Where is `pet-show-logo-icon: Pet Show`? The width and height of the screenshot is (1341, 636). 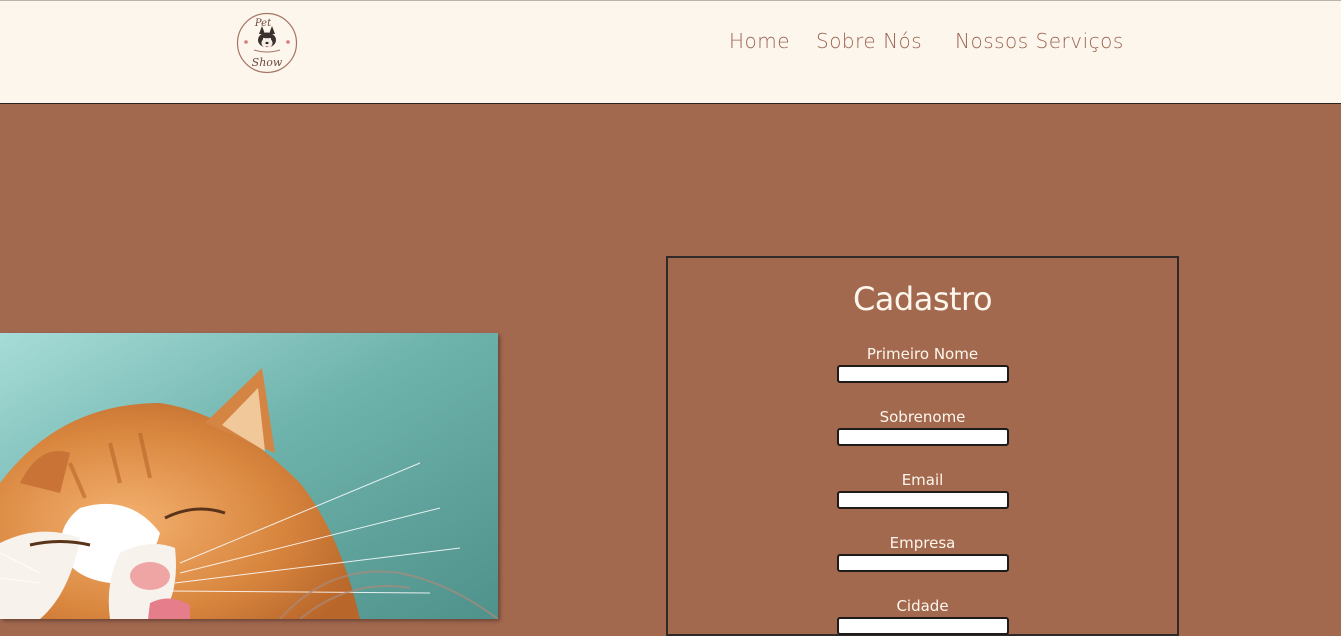
pet-show-logo-icon: Pet Show is located at coordinates (267, 43).